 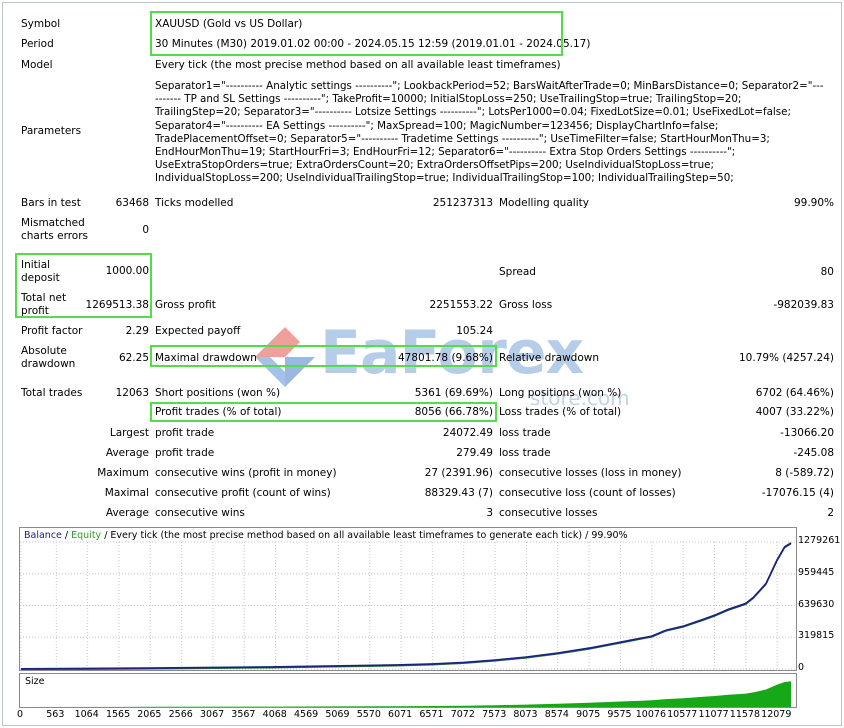 What do you see at coordinates (145, 230) in the screenshot?
I see `mismatched-value: 0` at bounding box center [145, 230].